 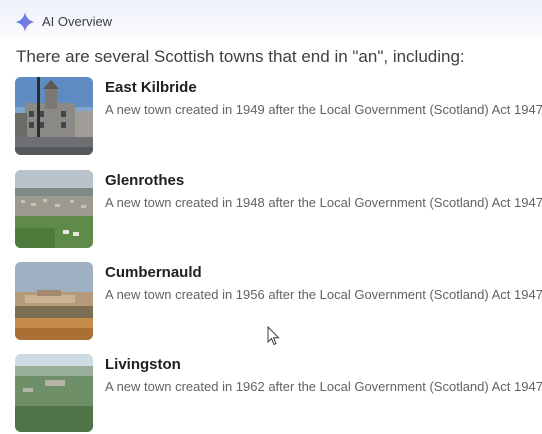 I want to click on ai-overview-header: AI Overview, so click(x=271, y=21).